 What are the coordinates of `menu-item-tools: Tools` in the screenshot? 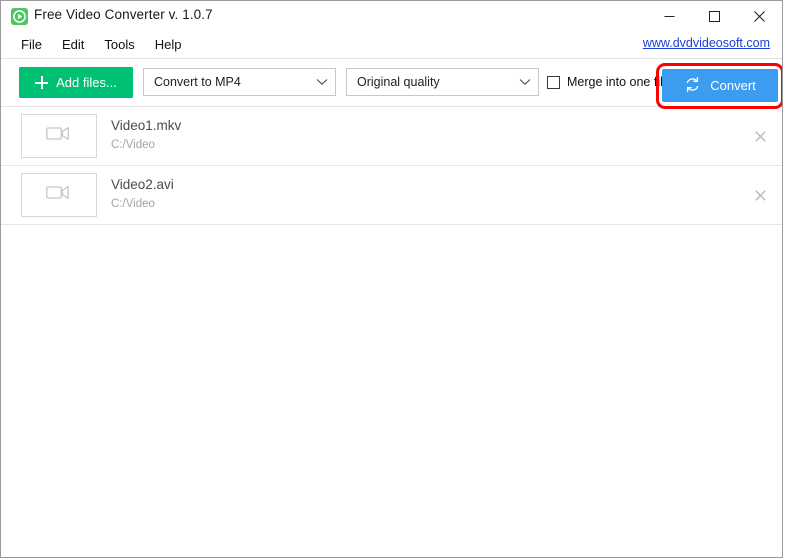 It's located at (119, 44).